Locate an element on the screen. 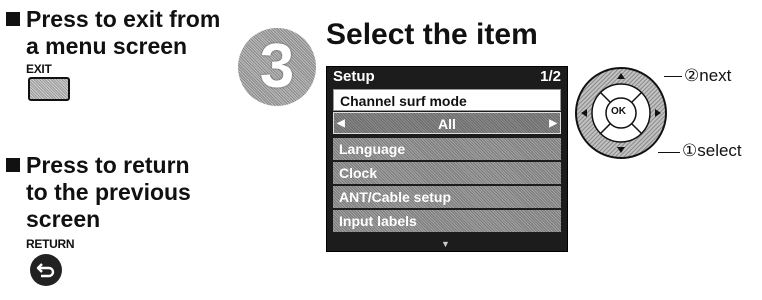 The width and height of the screenshot is (762, 300). return-button is located at coordinates (46, 270).